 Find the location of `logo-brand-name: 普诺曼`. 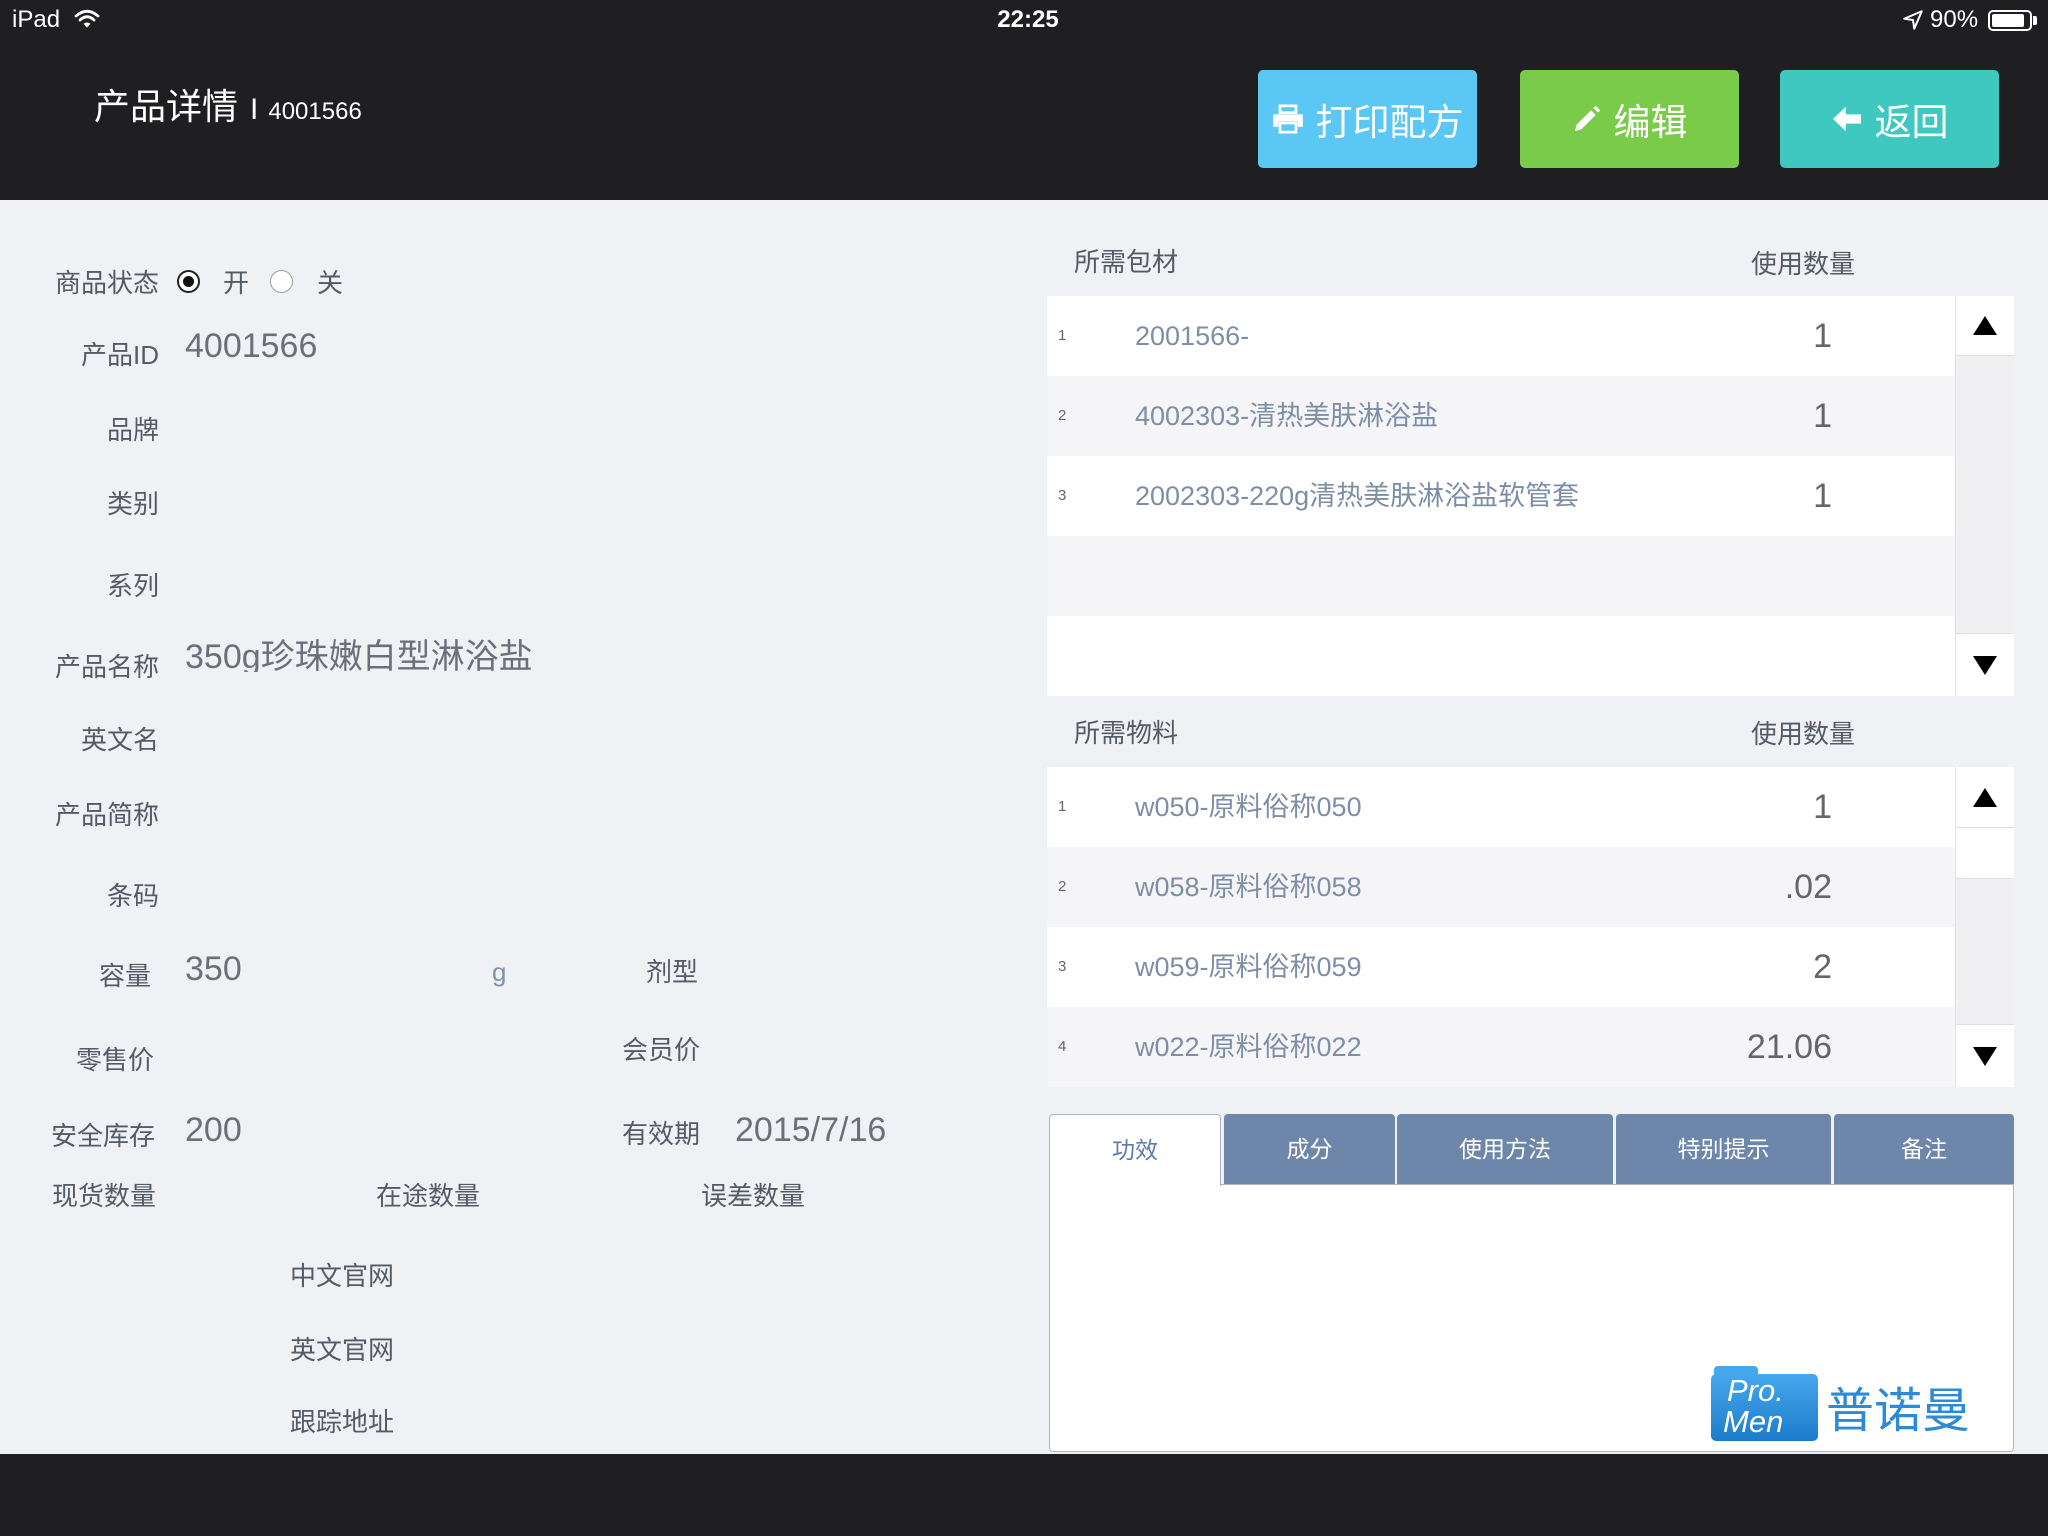

logo-brand-name: 普诺曼 is located at coordinates (1898, 1411).